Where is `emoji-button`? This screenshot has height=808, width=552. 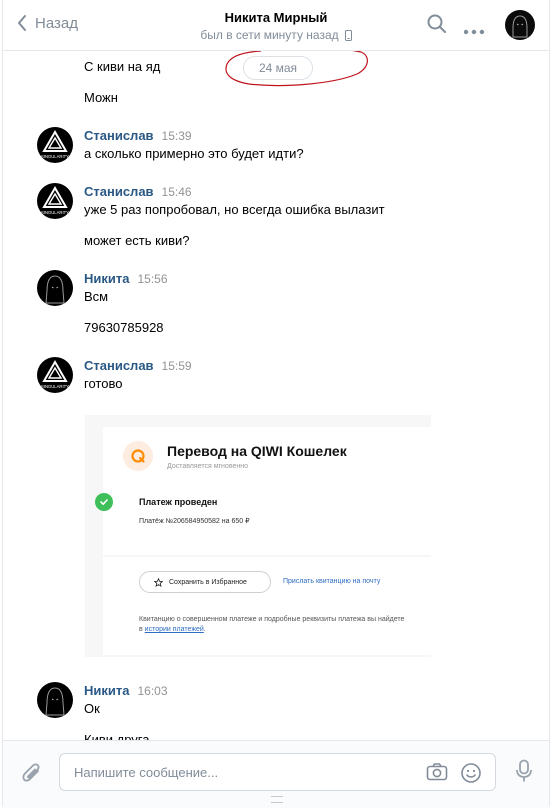 emoji-button is located at coordinates (471, 775).